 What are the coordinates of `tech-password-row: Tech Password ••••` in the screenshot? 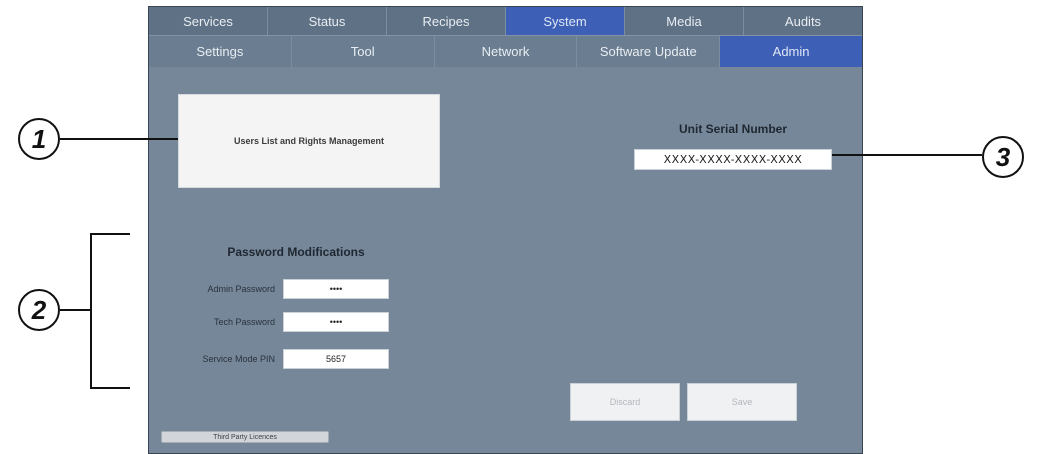 It's located at (276, 322).